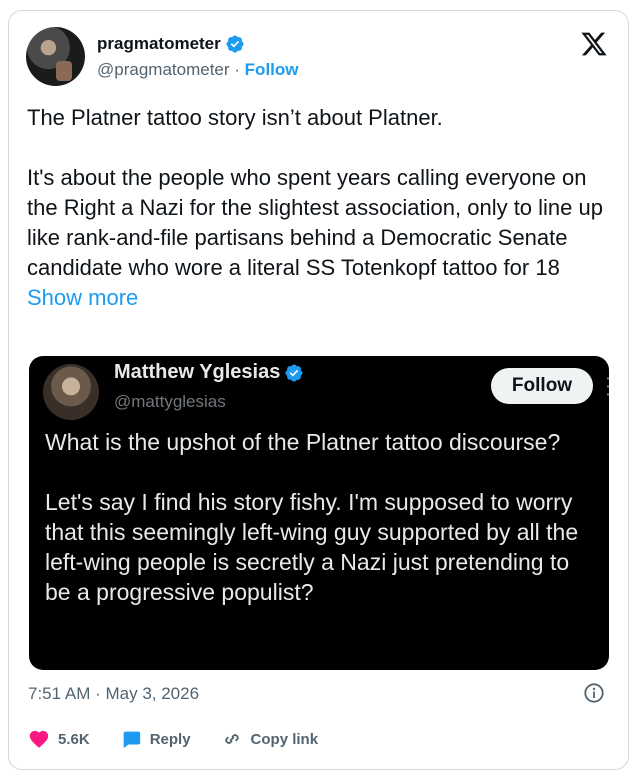 This screenshot has height=770, width=631. I want to click on link-icon, so click(231, 739).